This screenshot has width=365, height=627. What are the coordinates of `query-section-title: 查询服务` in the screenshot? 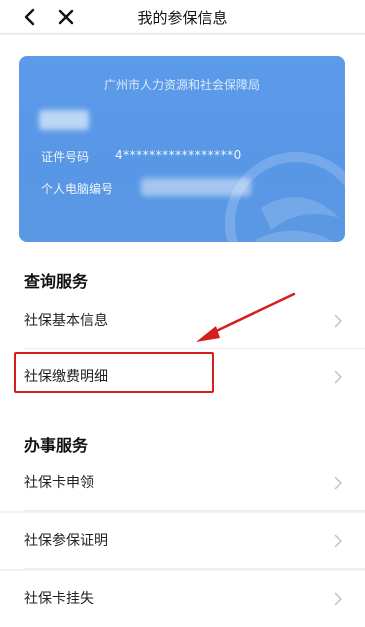 It's located at (56, 281).